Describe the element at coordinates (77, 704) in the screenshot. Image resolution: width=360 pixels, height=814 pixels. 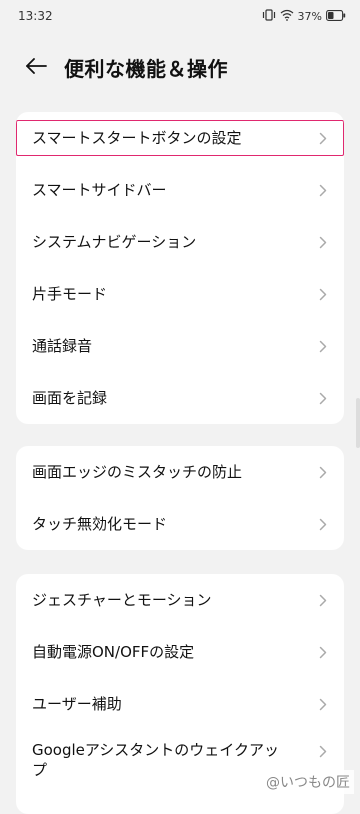
I see `menu-item-label: ユーザー補助` at that location.